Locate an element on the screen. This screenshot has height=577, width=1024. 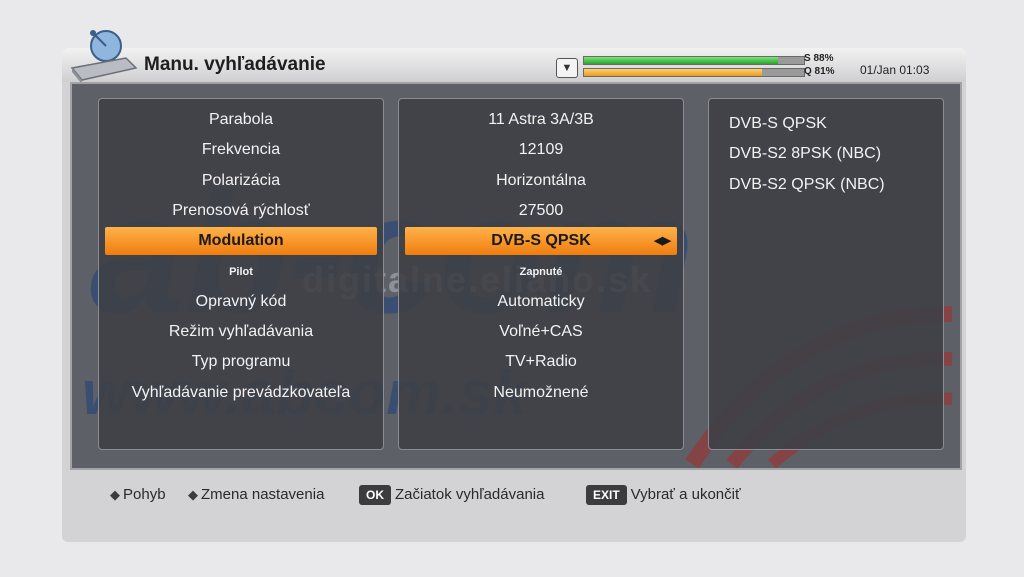
setting-value-text: 12109 is located at coordinates (541, 150).